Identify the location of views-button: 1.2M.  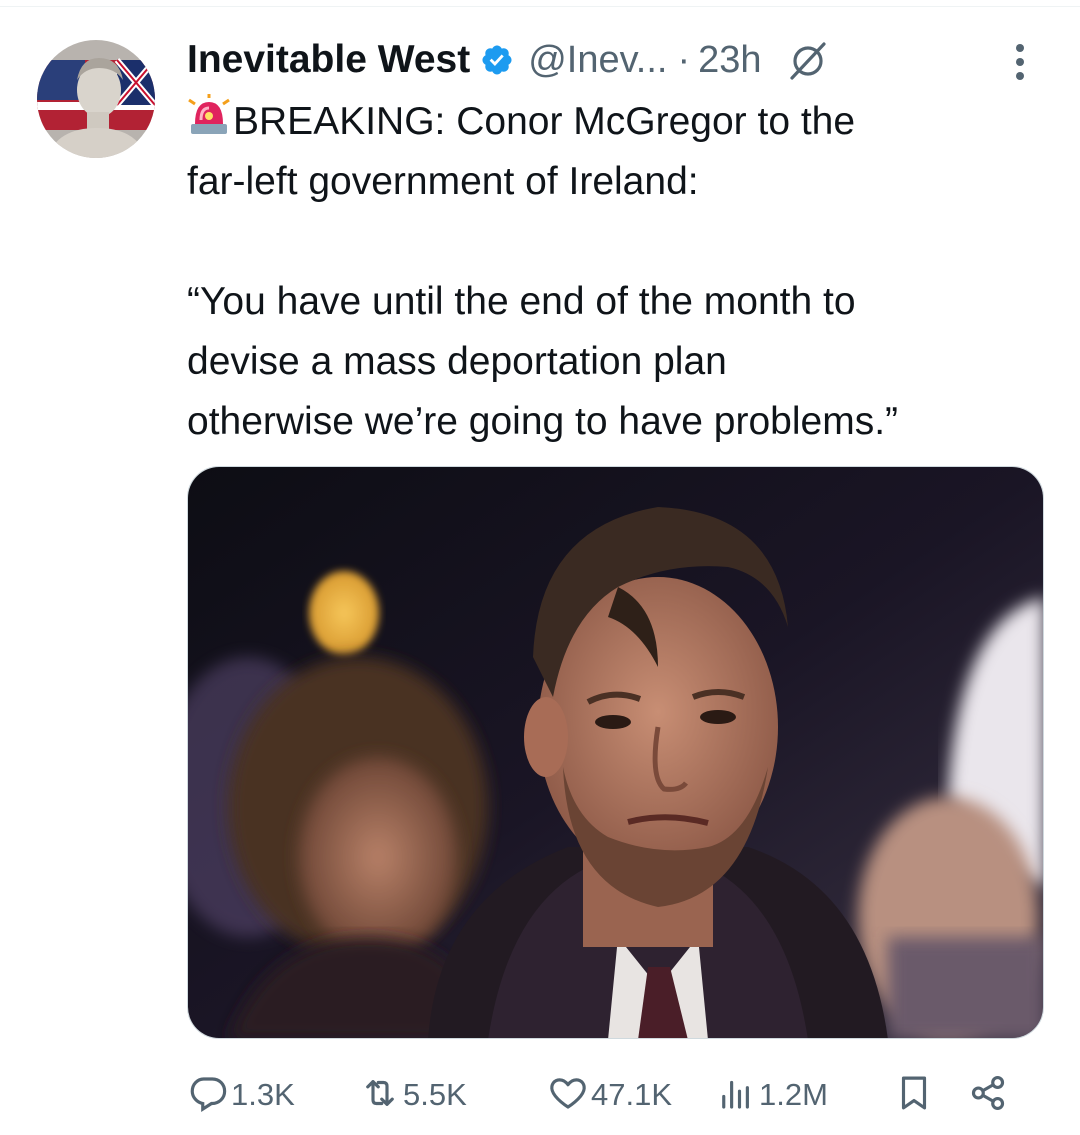
(771, 1095).